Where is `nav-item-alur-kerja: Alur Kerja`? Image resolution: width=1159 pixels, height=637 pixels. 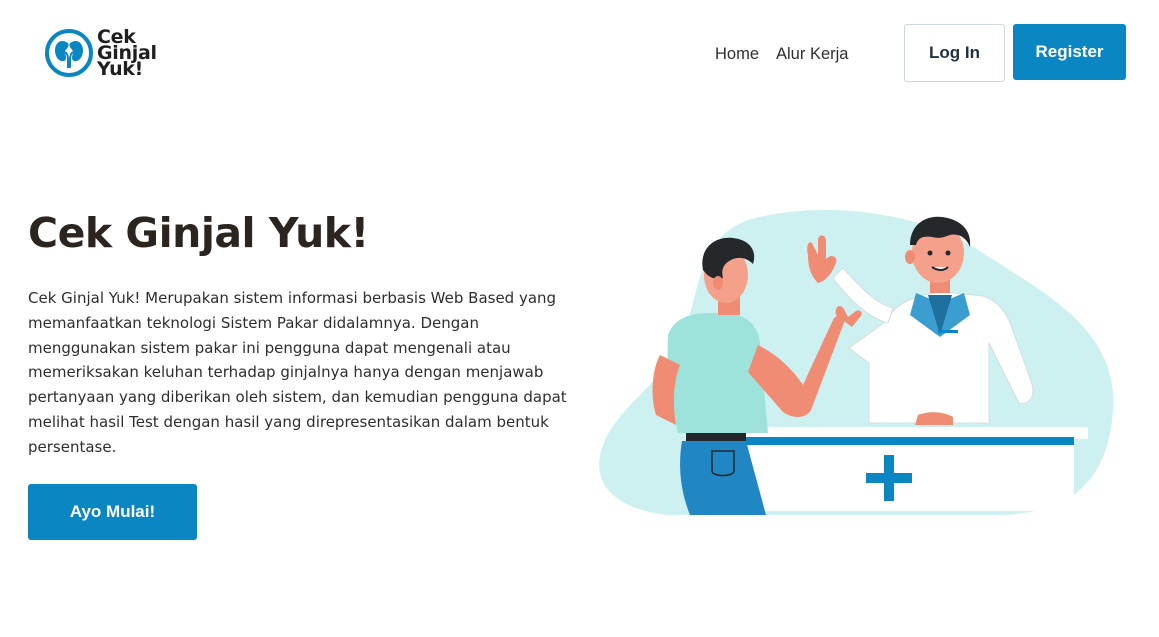 nav-item-alur-kerja: Alur Kerja is located at coordinates (812, 54).